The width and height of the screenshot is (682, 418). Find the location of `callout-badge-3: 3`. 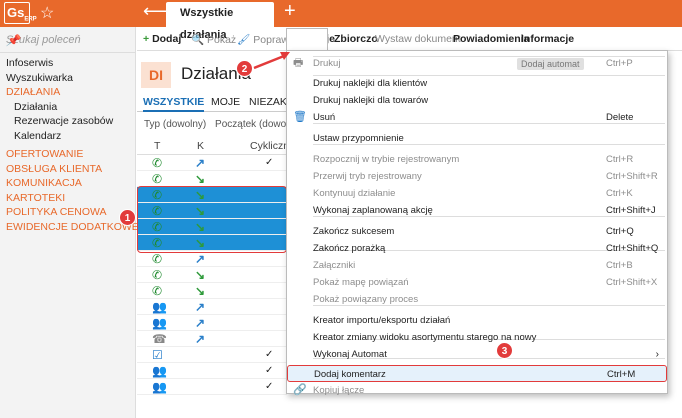

callout-badge-3: 3 is located at coordinates (504, 350).